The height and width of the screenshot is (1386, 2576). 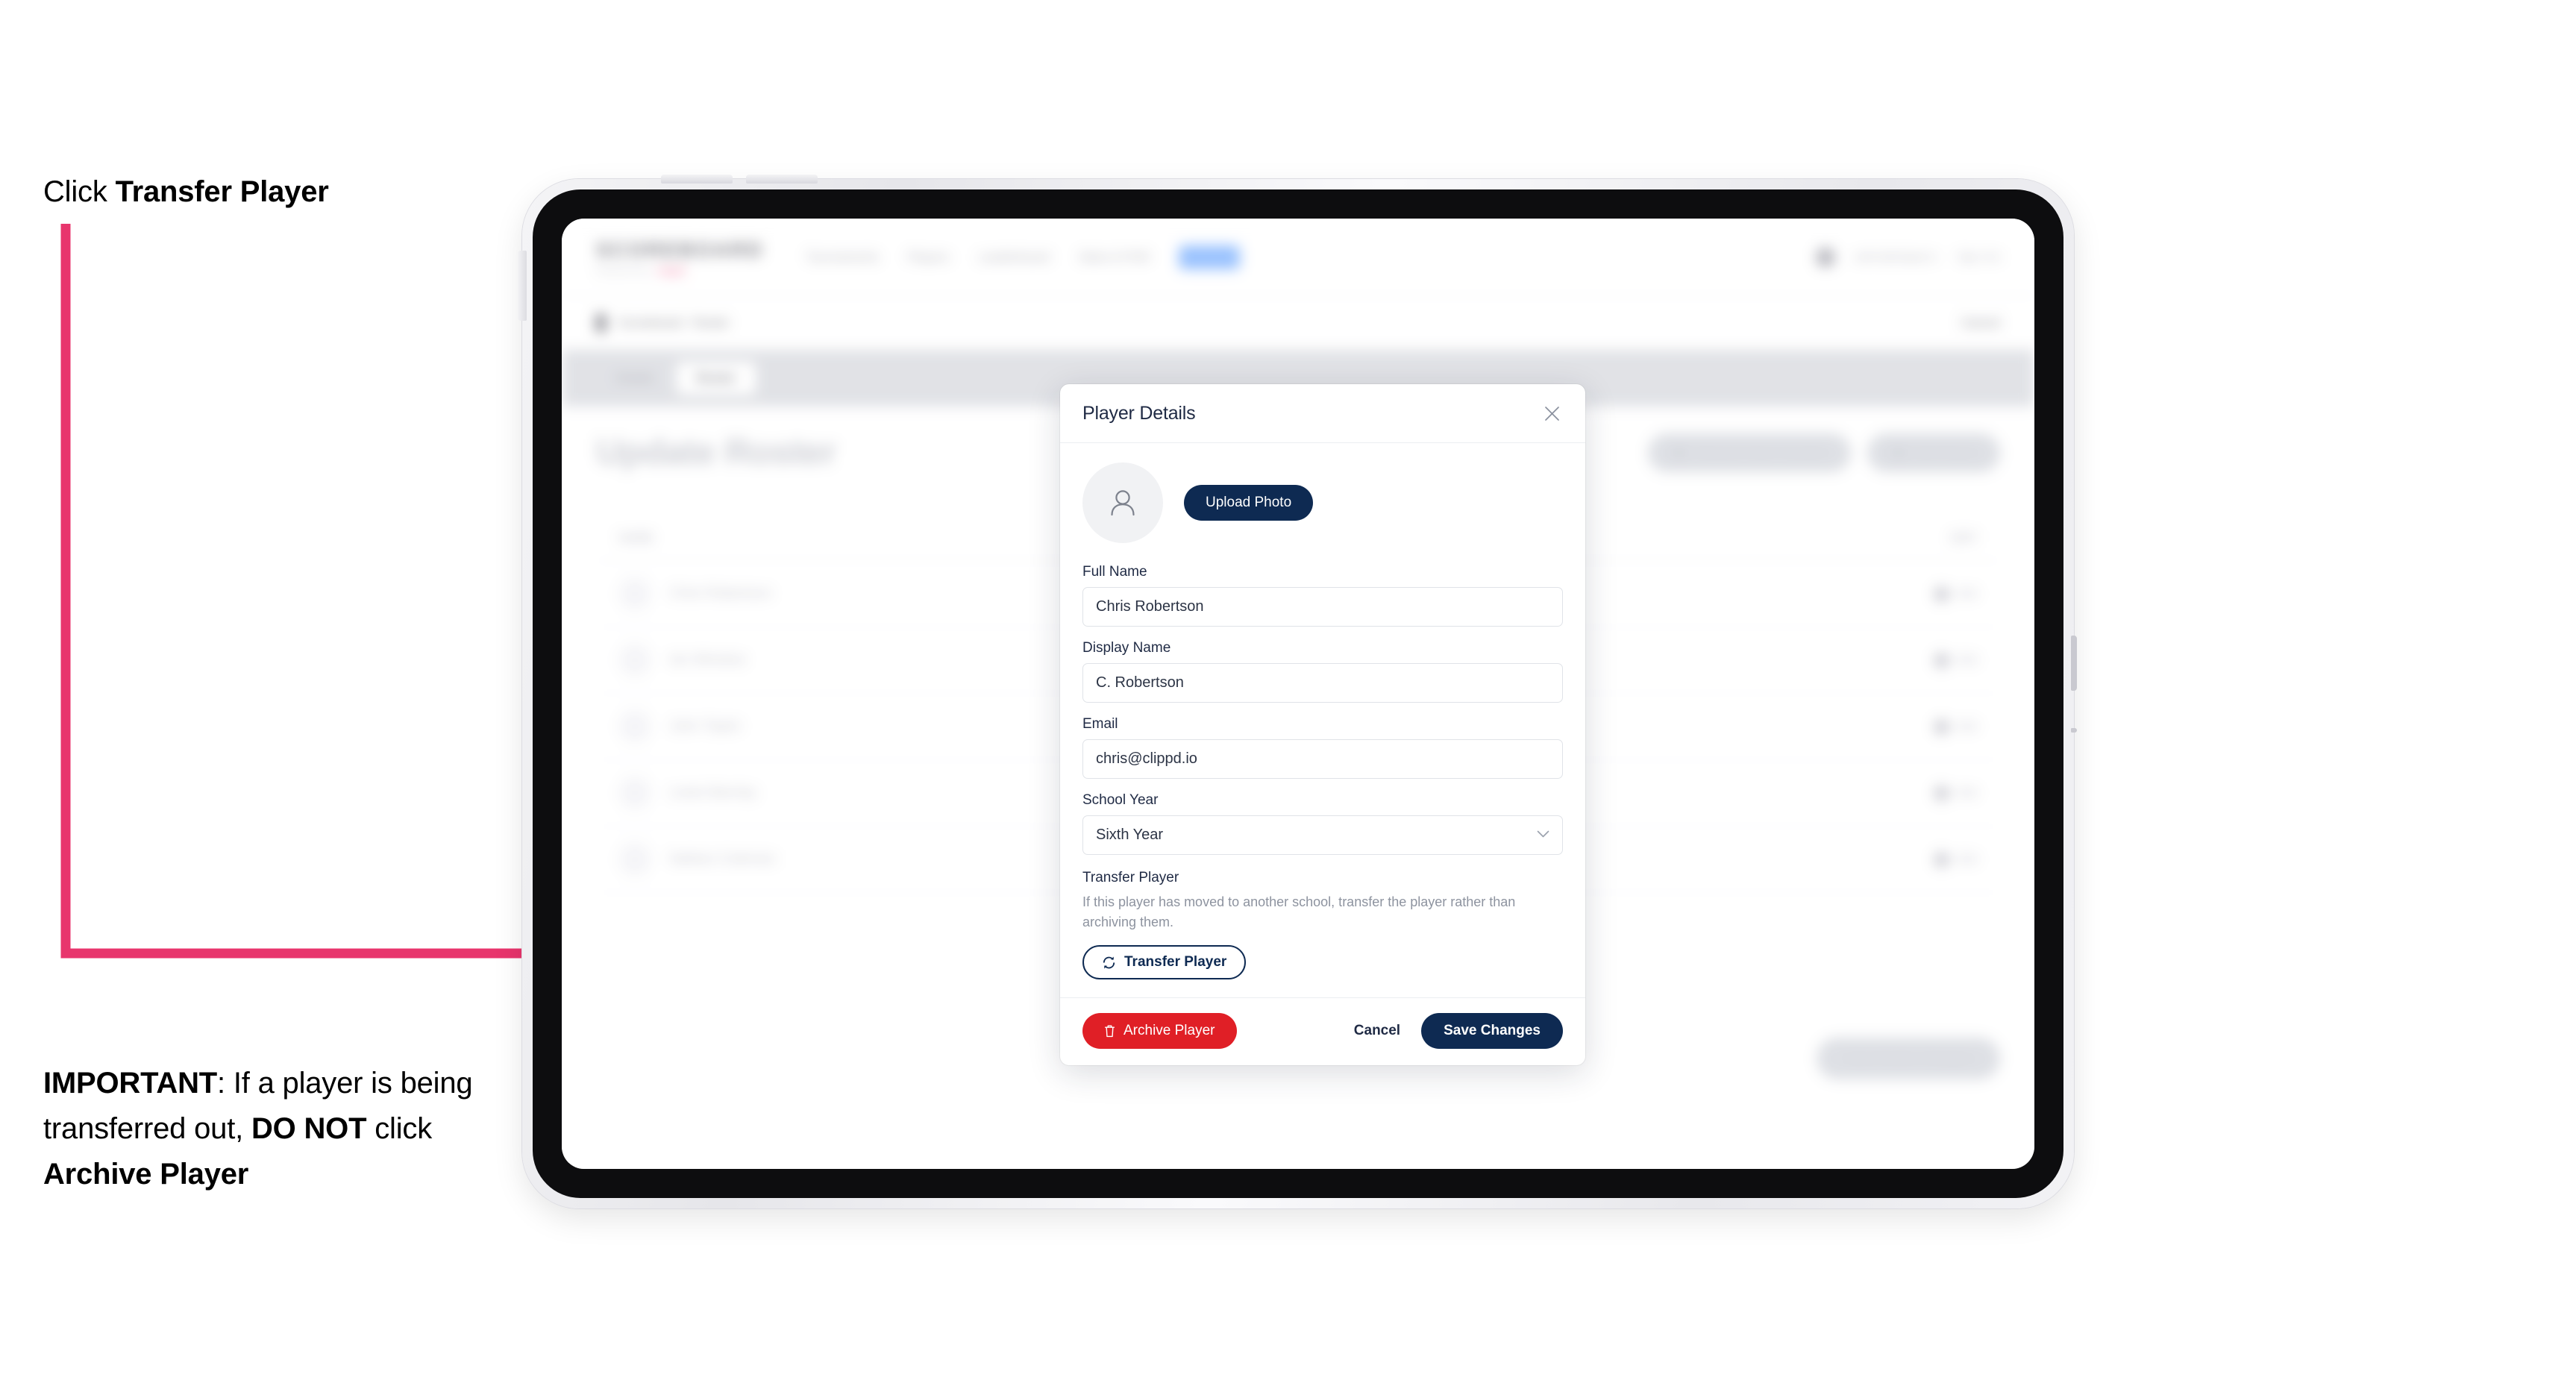 I want to click on upload-photo-button: Upload Photo, so click(x=1249, y=503).